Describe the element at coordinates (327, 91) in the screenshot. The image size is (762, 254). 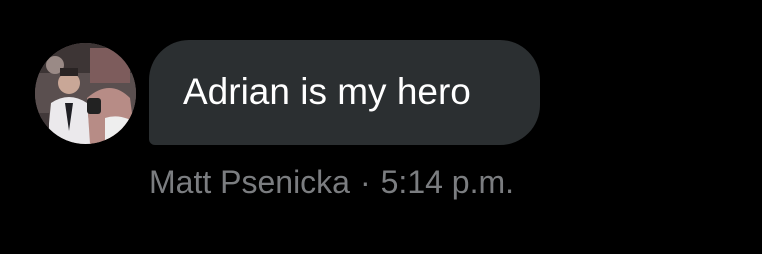
I see `message-text: Adrian is my hero` at that location.